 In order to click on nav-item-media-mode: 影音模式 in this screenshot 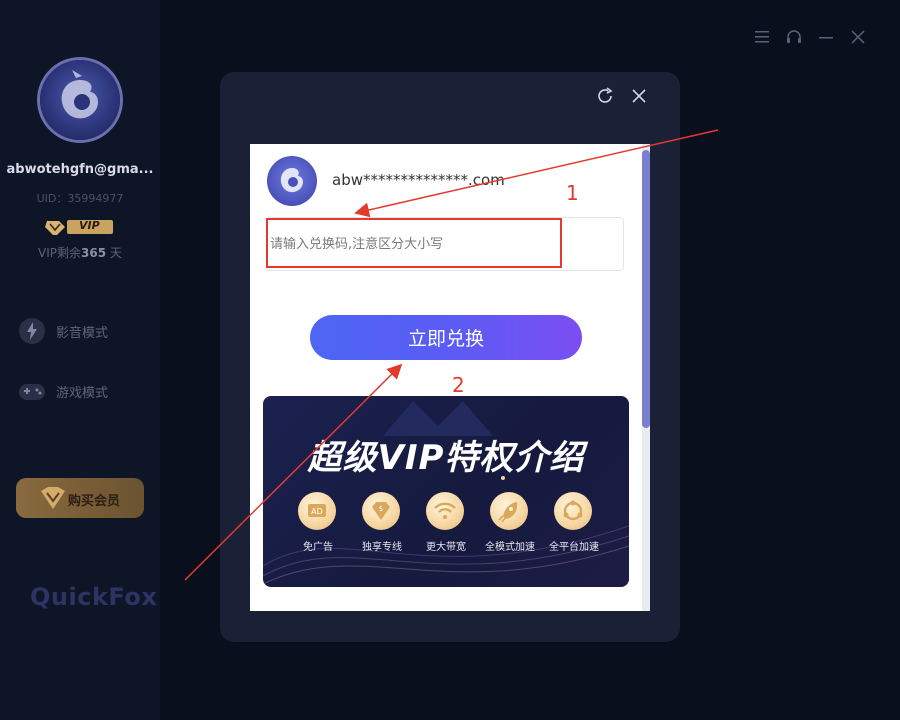, I will do `click(83, 330)`.